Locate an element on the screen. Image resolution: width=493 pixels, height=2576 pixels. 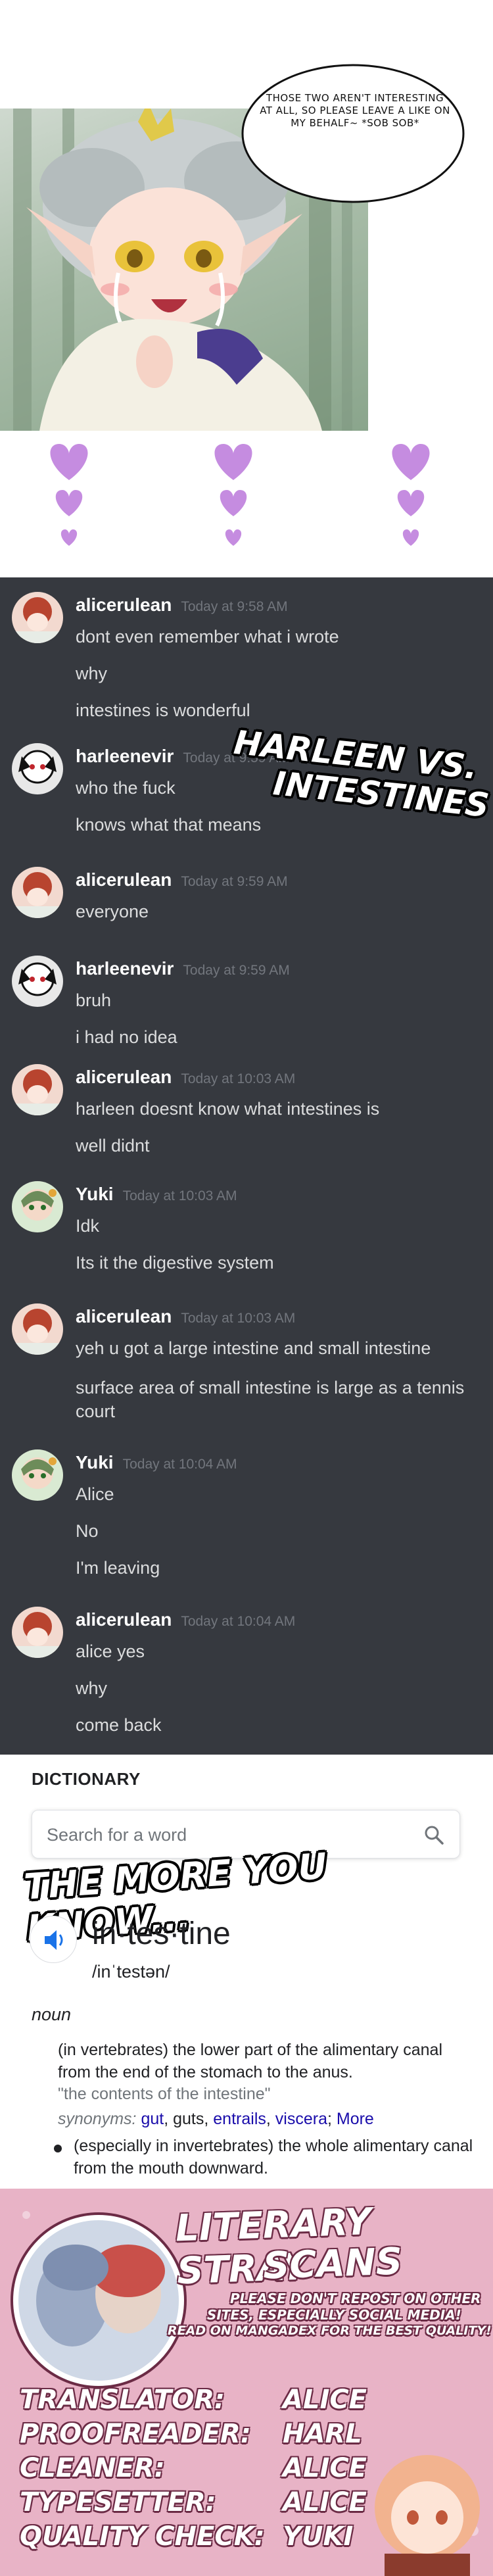
message-line: come back is located at coordinates (119, 1725).